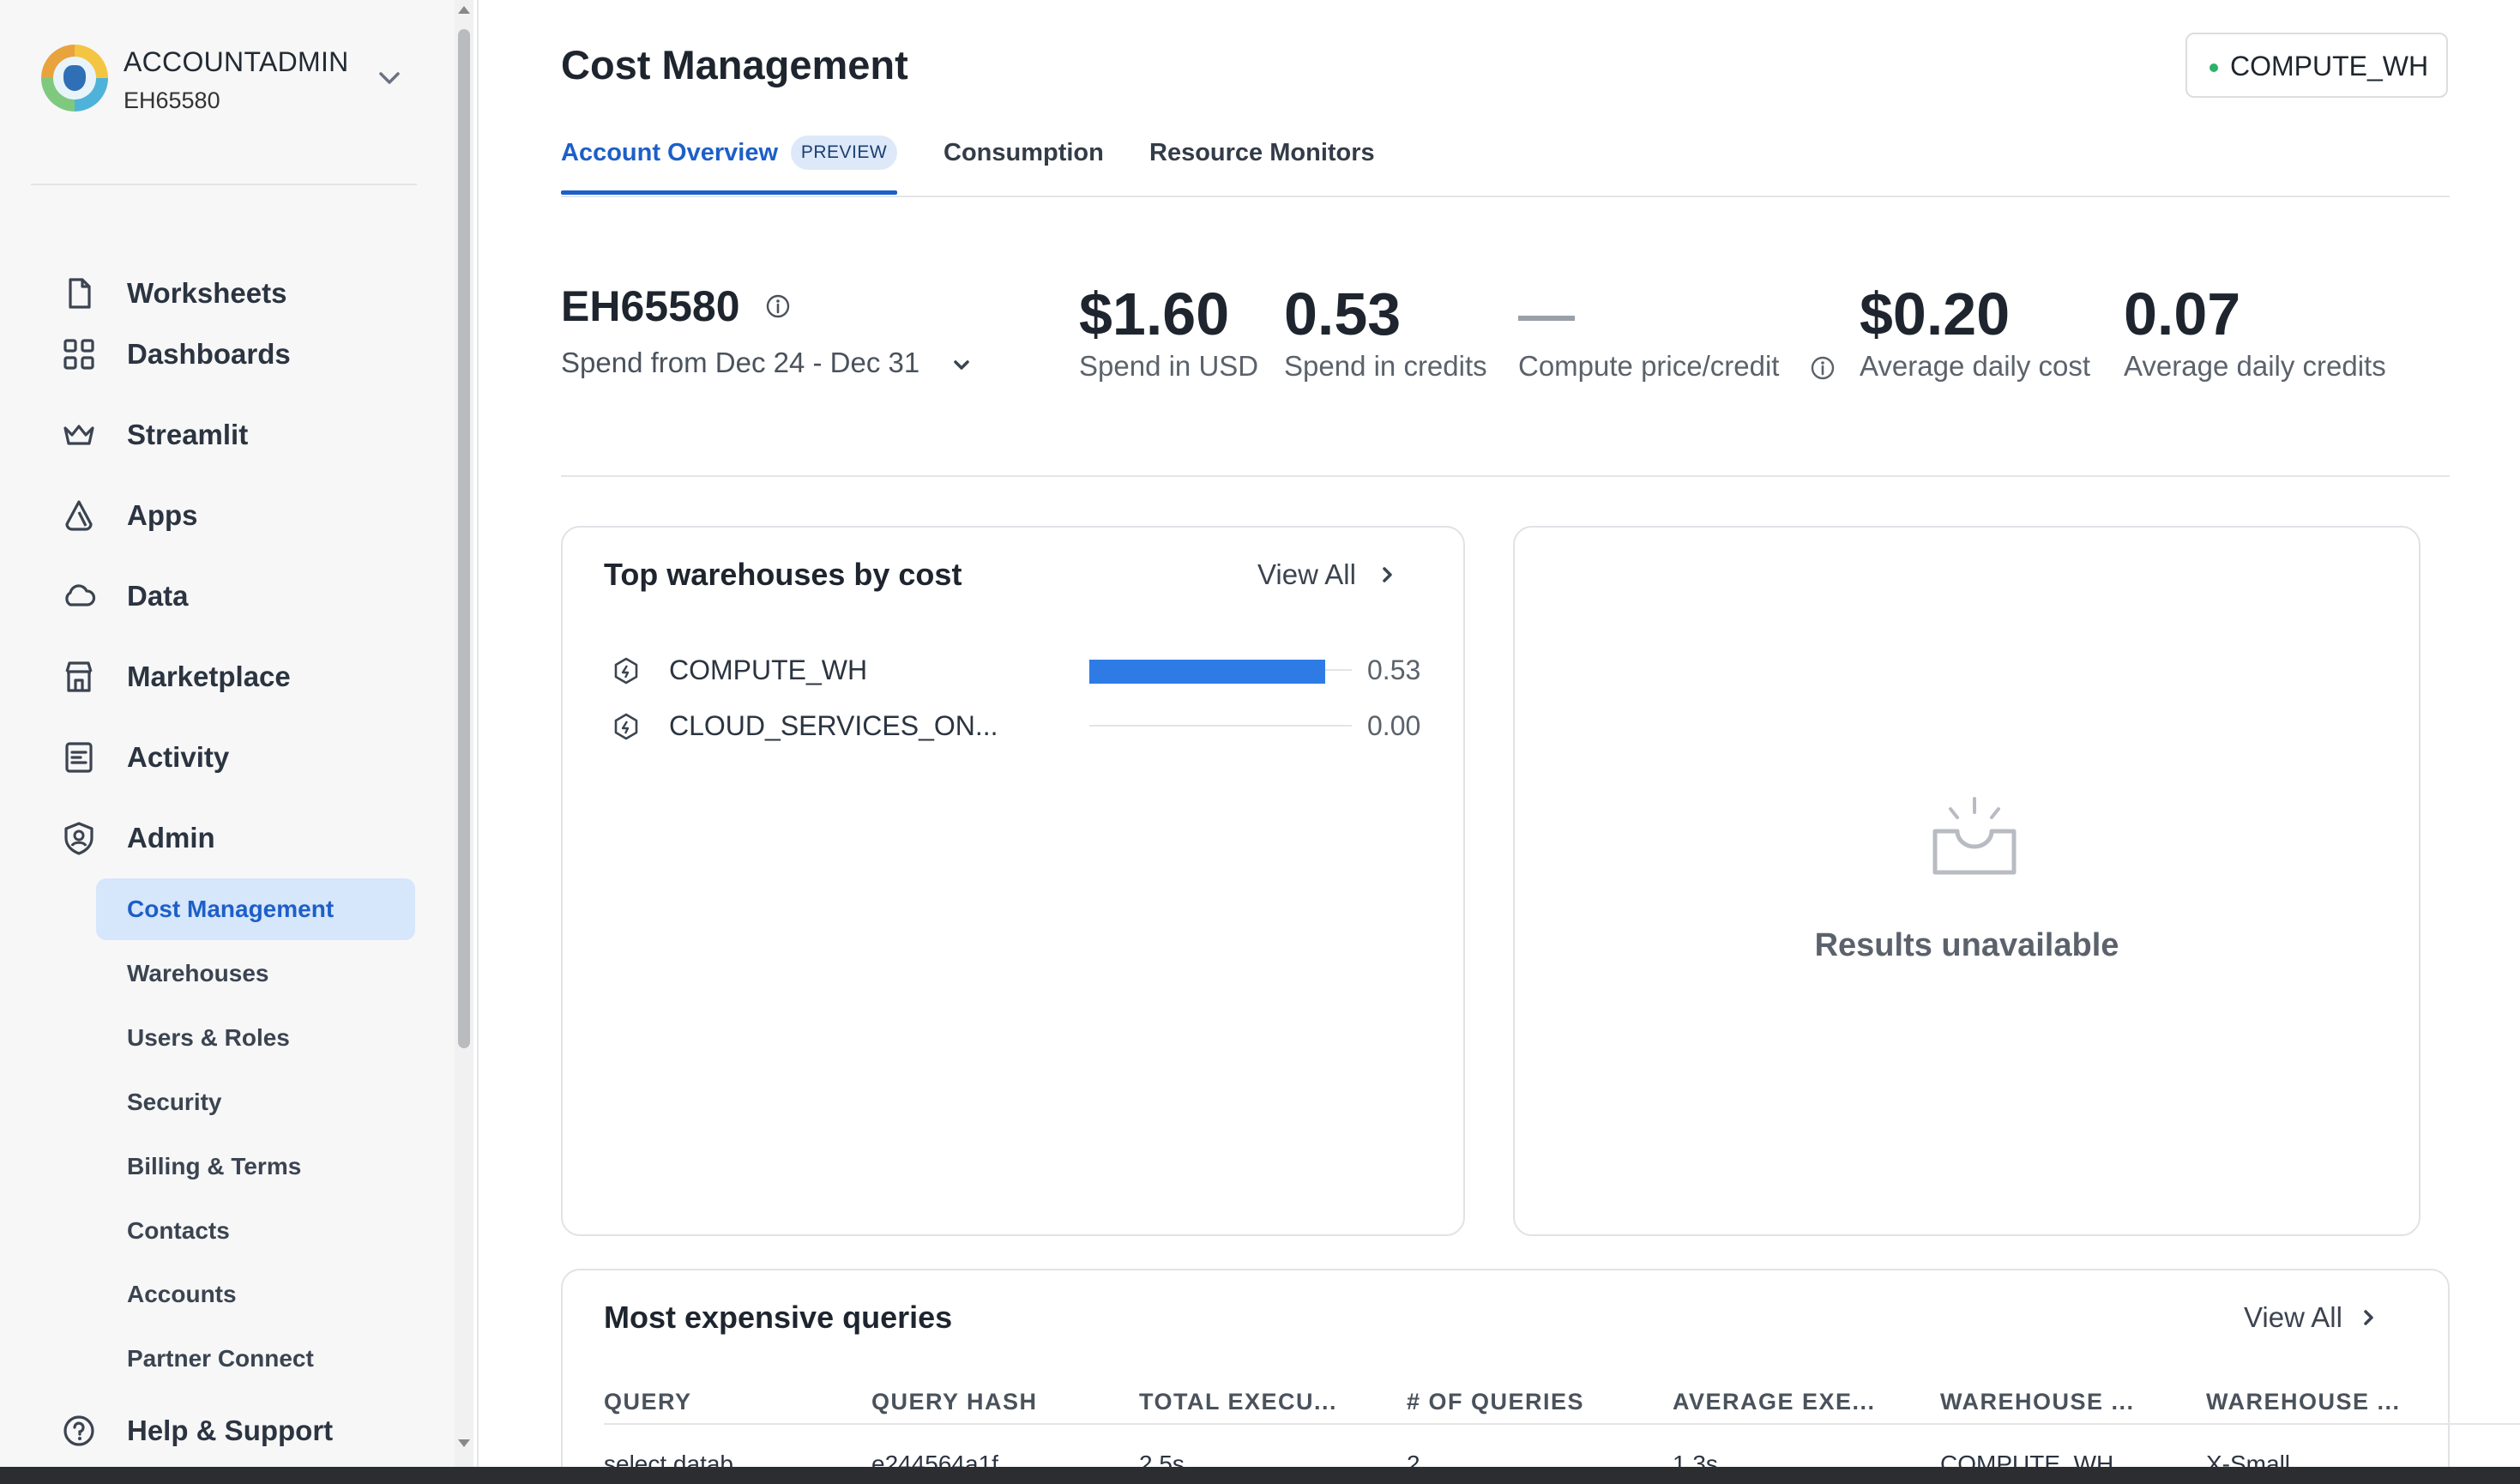 The width and height of the screenshot is (2520, 1484). Describe the element at coordinates (172, 100) in the screenshot. I see `account-id: EH65580` at that location.